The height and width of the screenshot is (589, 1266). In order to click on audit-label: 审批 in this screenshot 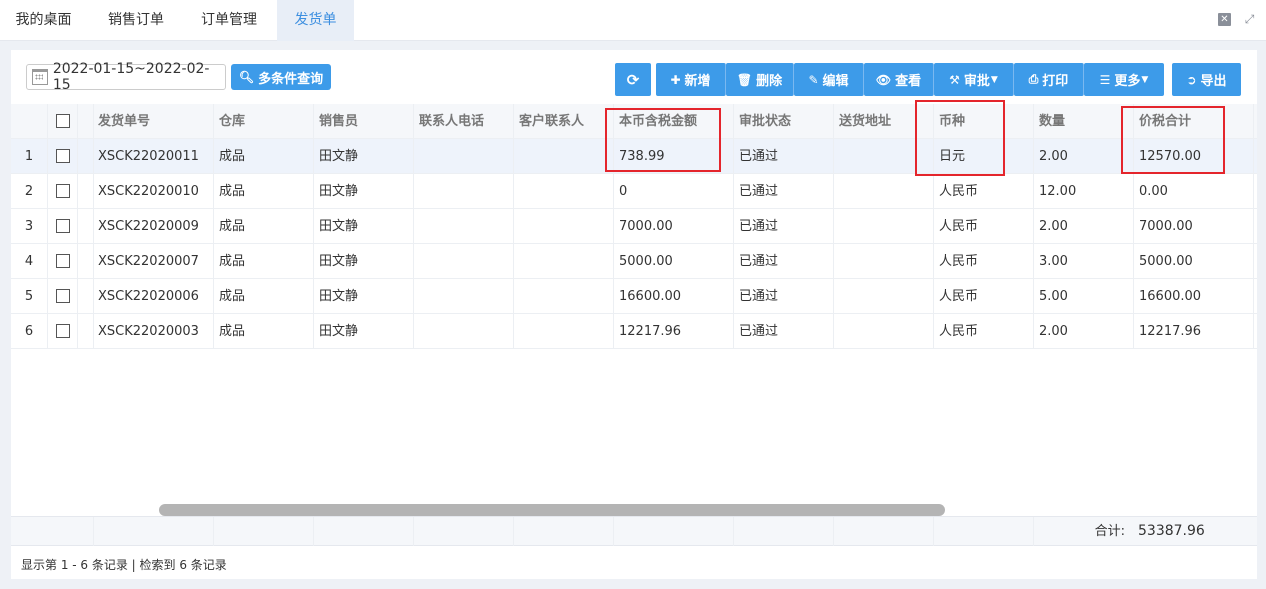, I will do `click(976, 81)`.